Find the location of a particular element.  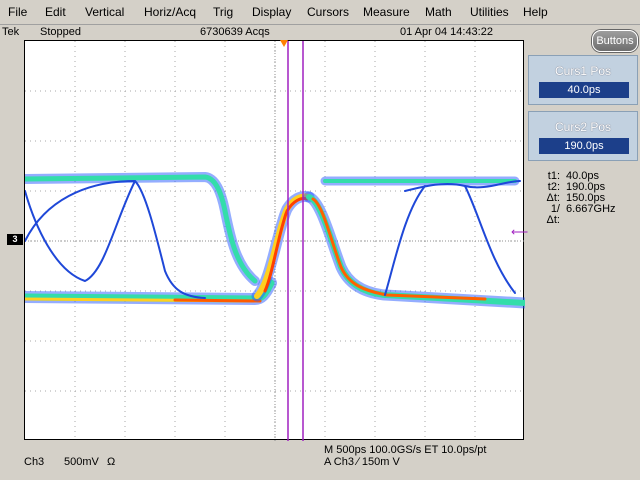

cursor-arrow-icon: ⟵ is located at coordinates (520, 232).